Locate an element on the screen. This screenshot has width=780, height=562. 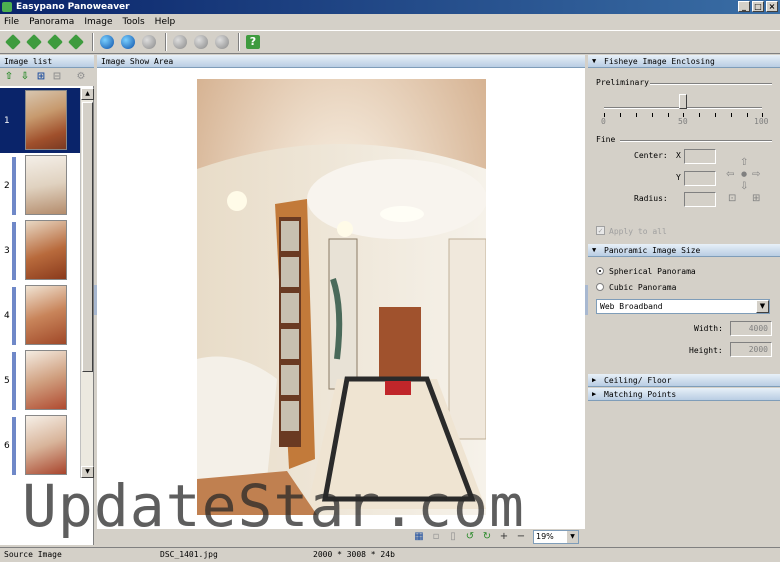
hand-tool-button is located at coordinates (149, 42).